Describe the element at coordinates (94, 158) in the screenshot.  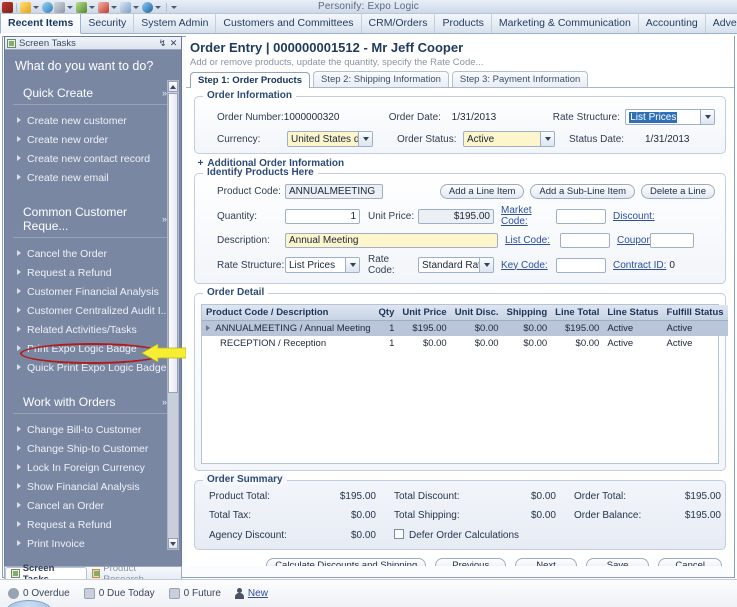
I see `task-item-create-new-contact-record: Create new contact record` at that location.